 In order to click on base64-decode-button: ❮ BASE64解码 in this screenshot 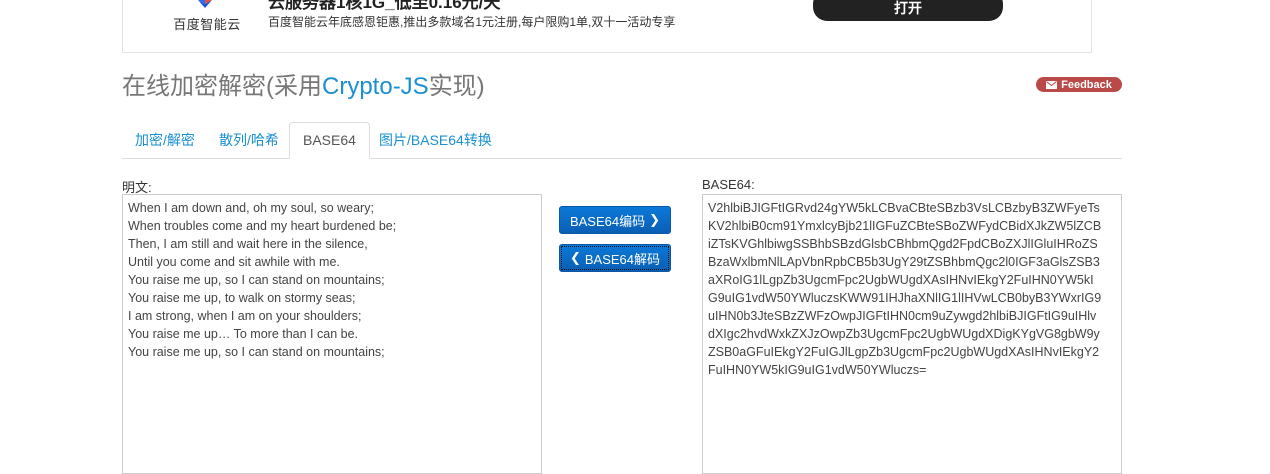, I will do `click(615, 258)`.